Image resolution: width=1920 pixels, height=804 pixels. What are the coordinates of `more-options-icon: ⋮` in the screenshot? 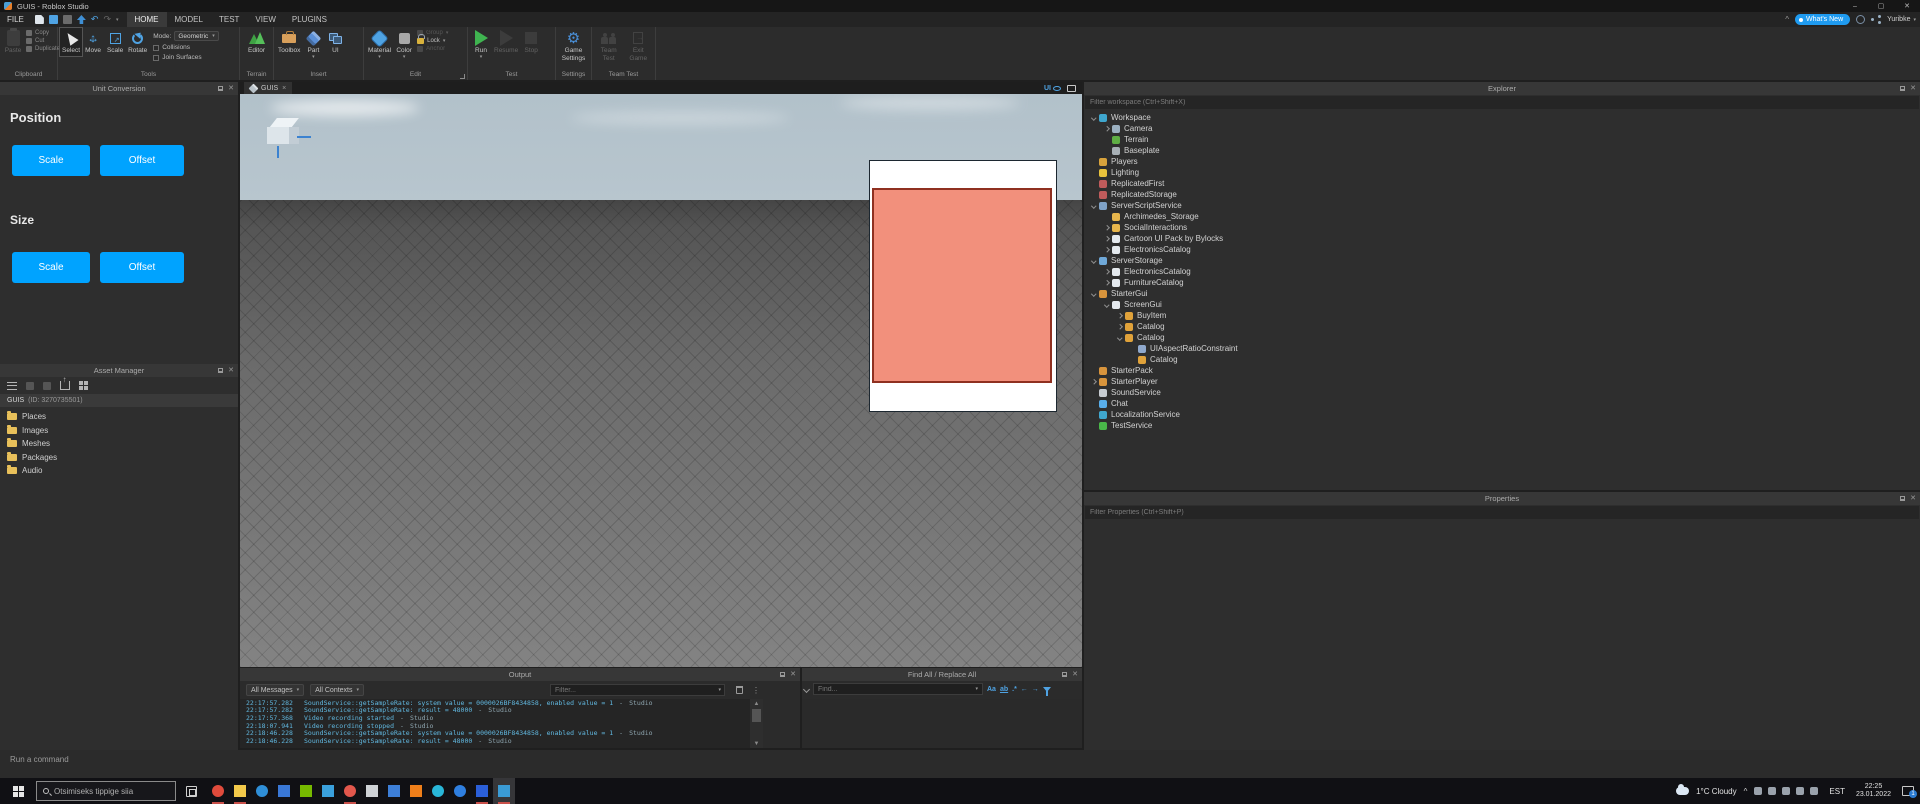 It's located at (756, 690).